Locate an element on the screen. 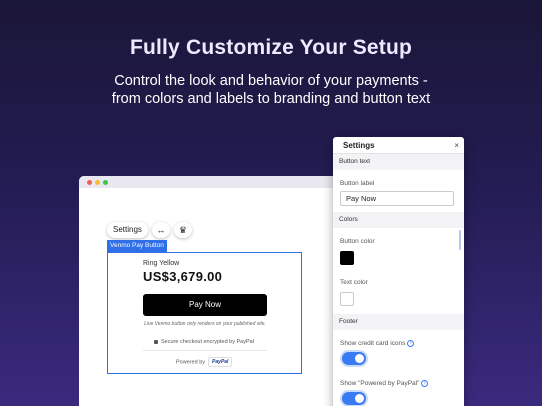 This screenshot has width=542, height=406. minimize-window-dot is located at coordinates (97, 182).